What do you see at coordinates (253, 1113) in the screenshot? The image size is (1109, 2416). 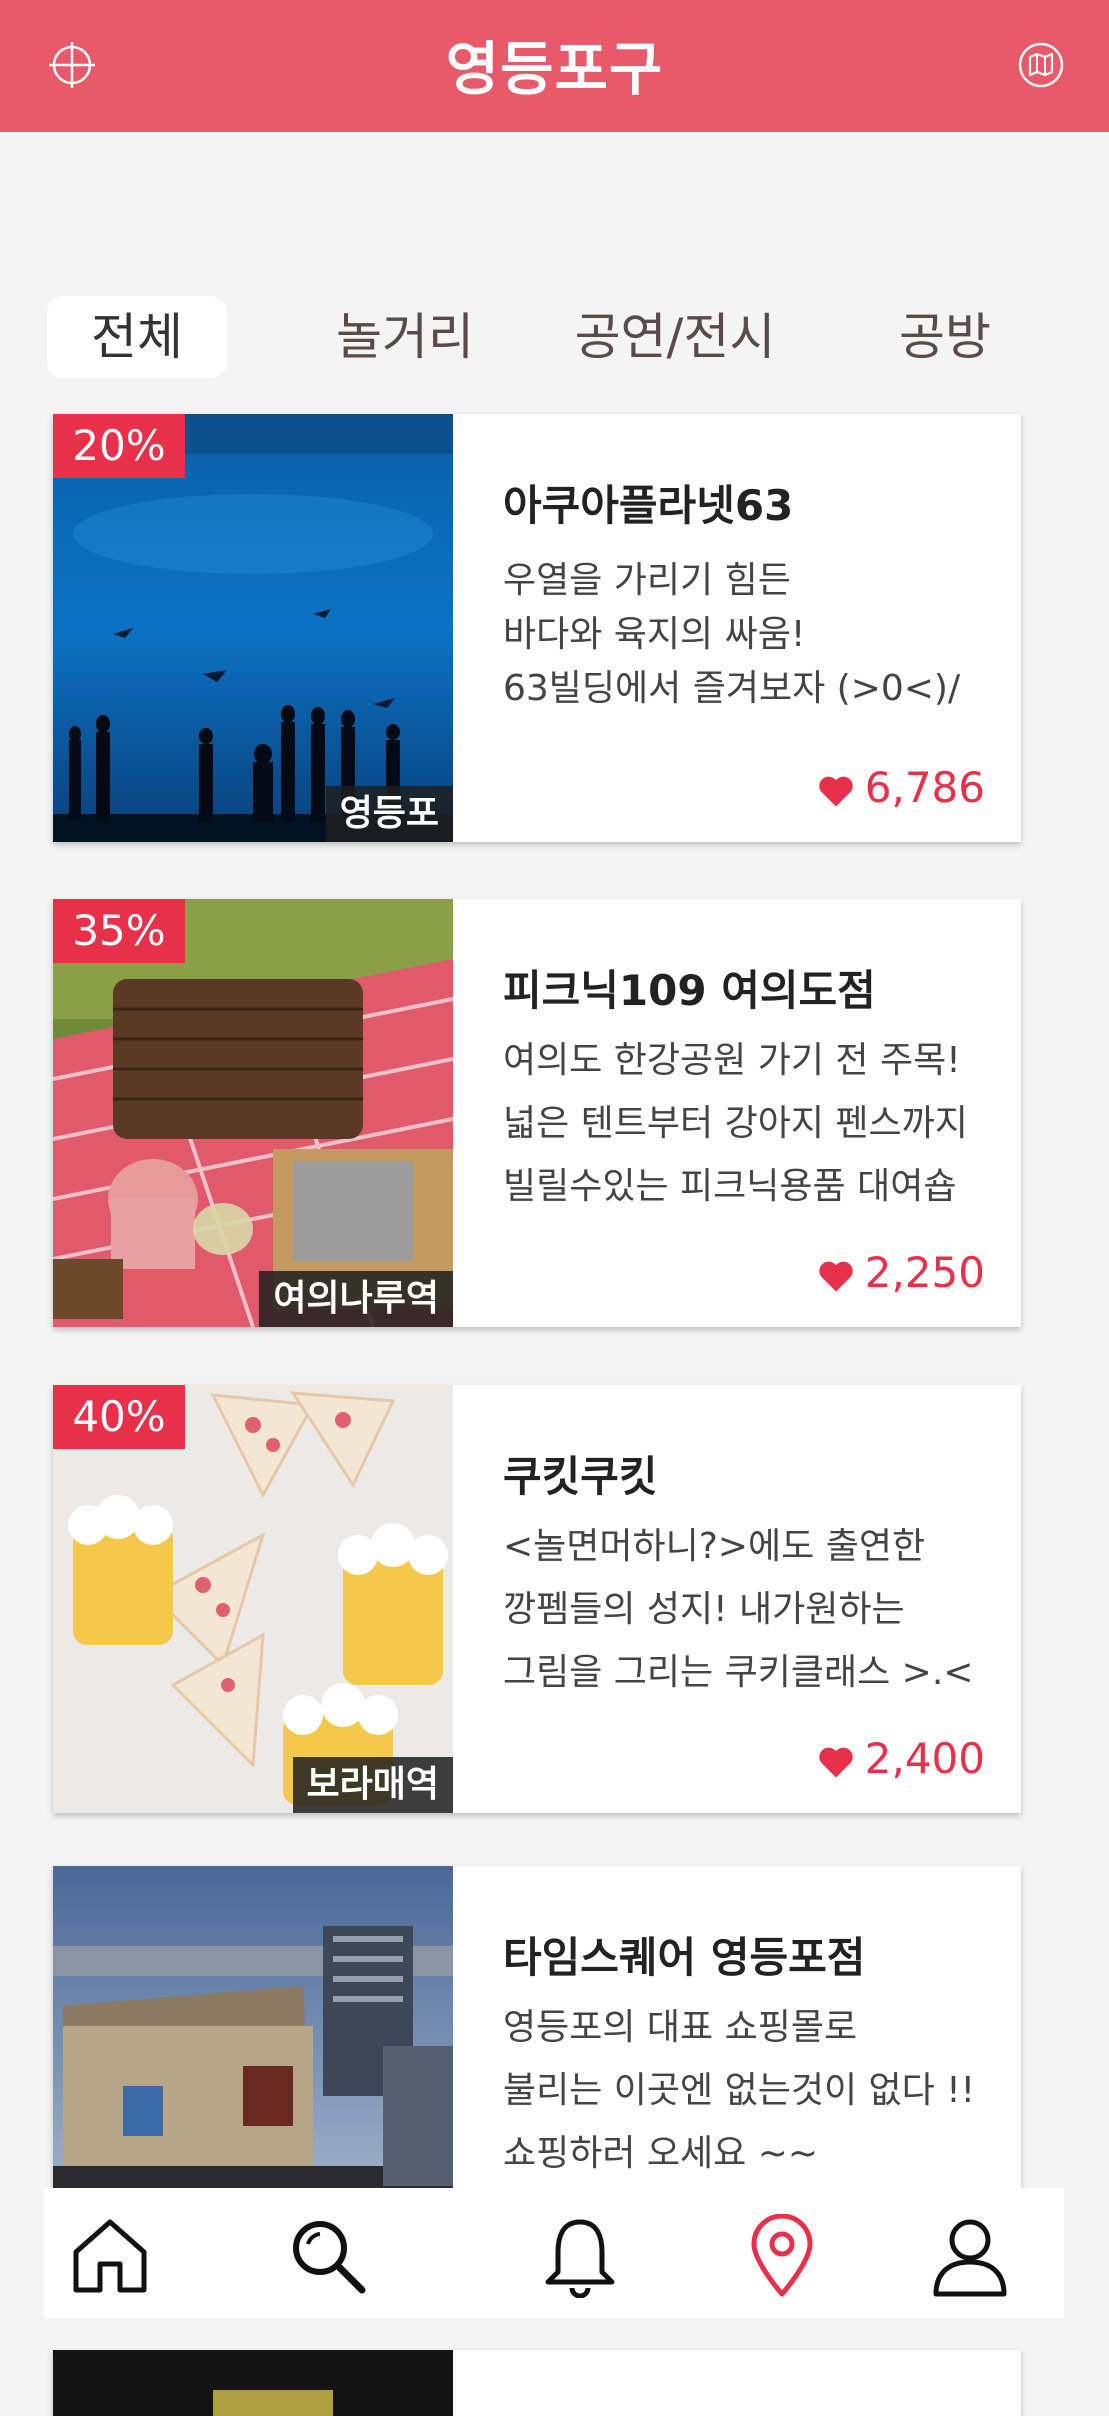 I see `picnic-photo: 35% 여의나루역` at bounding box center [253, 1113].